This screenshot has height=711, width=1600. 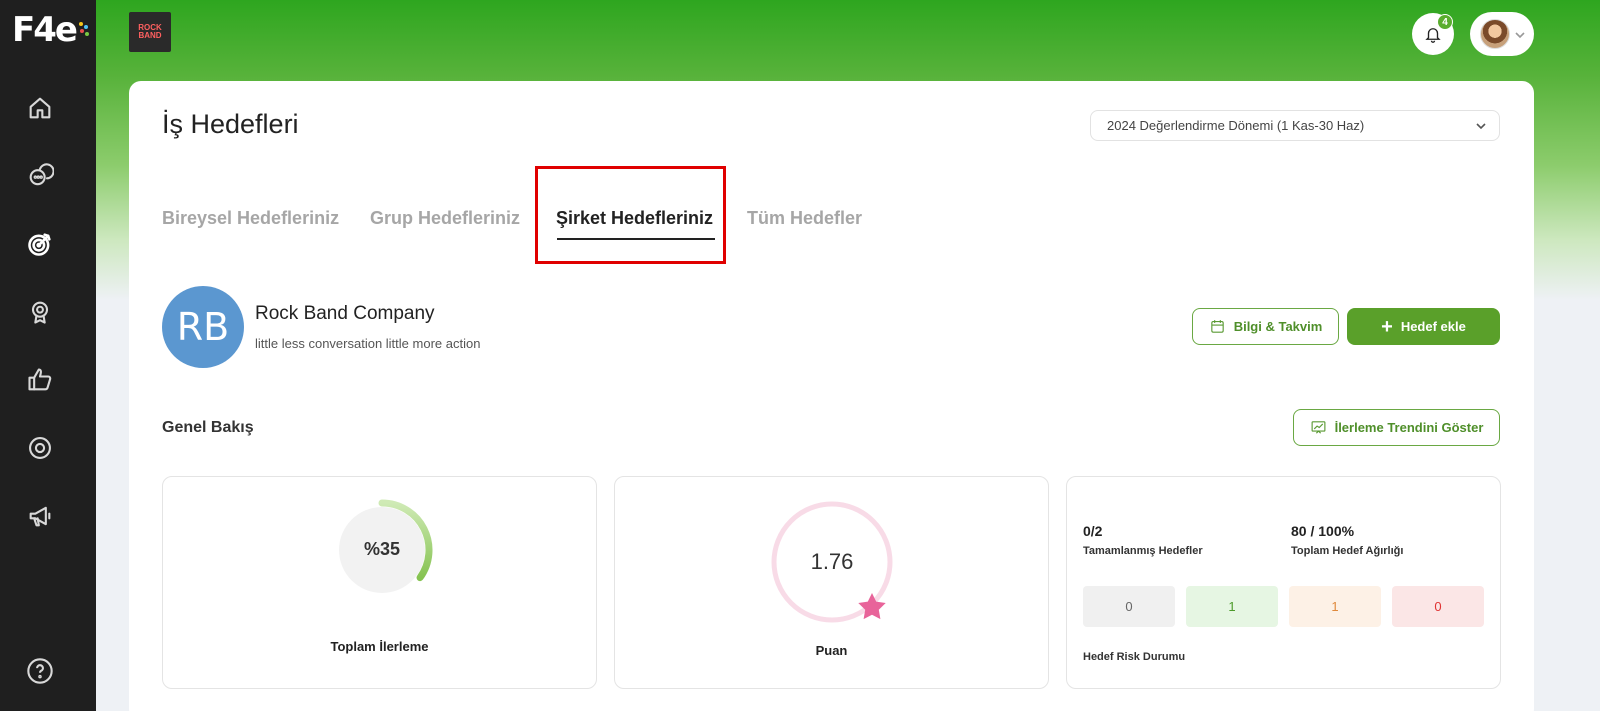 I want to click on help-question-icon, so click(x=40, y=671).